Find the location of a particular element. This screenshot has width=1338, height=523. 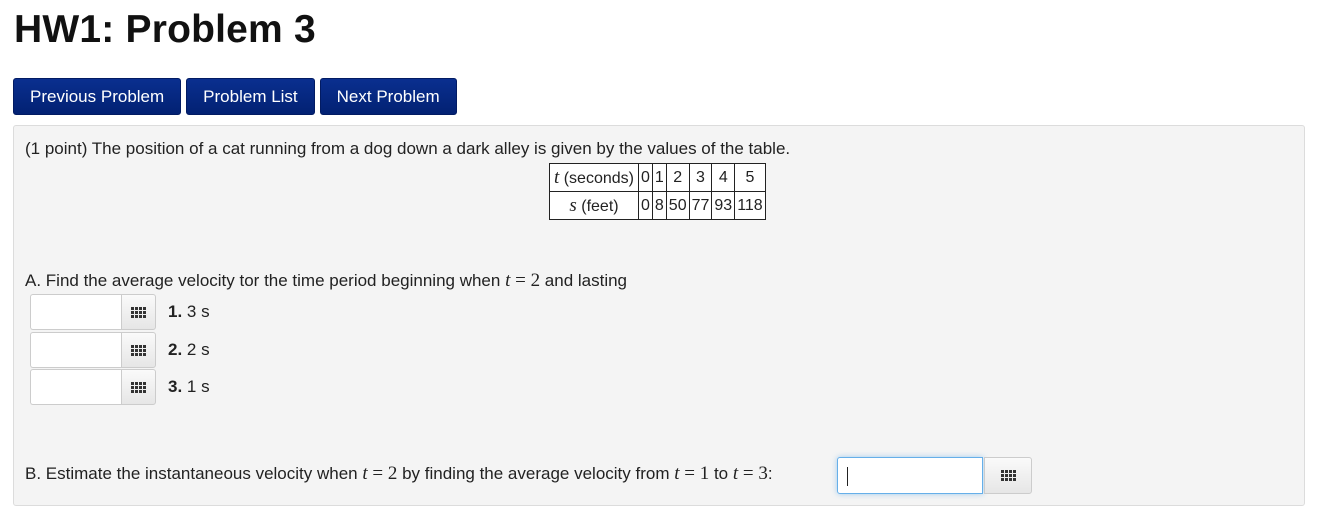

text-caret is located at coordinates (847, 476).